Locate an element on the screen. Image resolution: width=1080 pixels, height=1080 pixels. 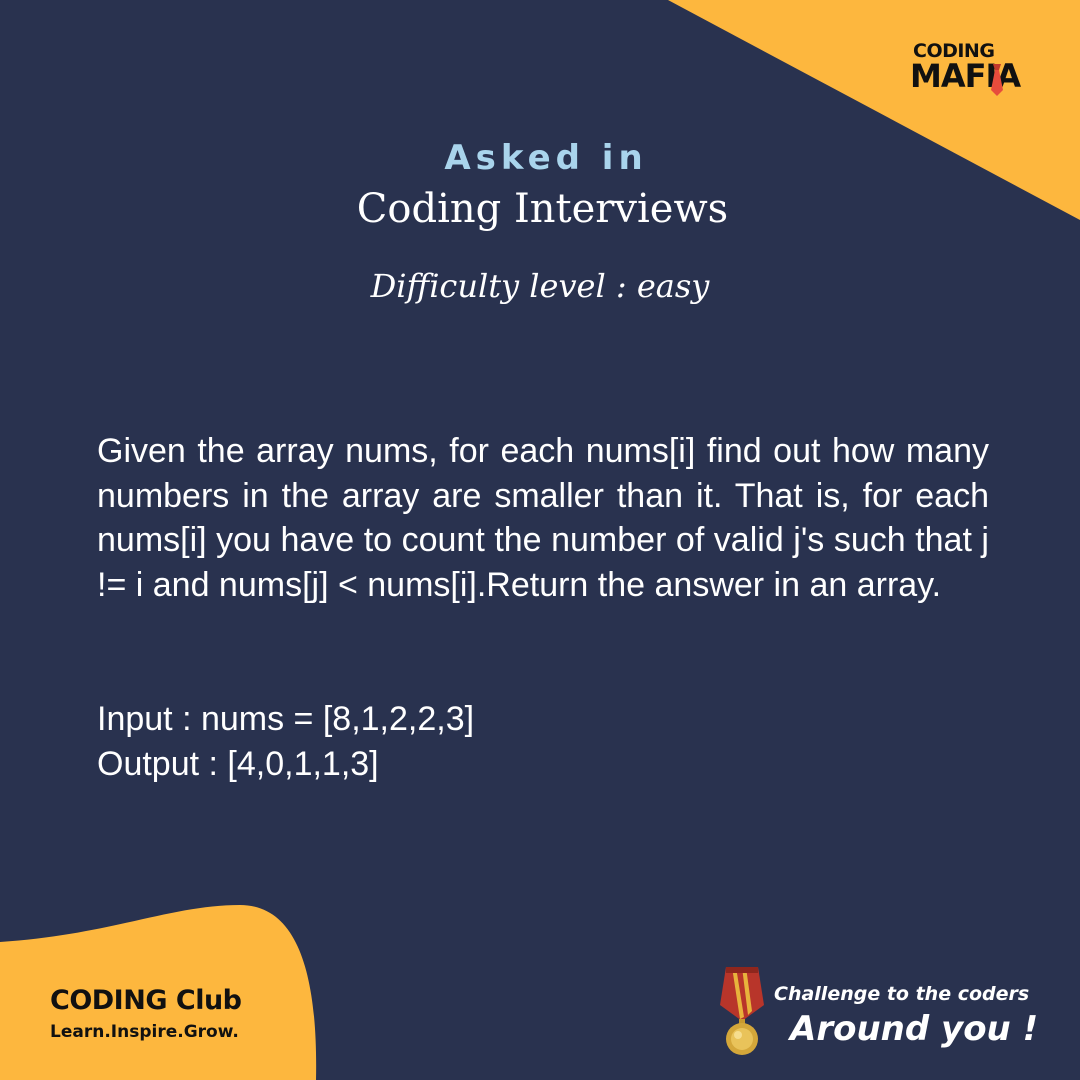
challenge-text: Challenge to the coders is located at coordinates (902, 994).